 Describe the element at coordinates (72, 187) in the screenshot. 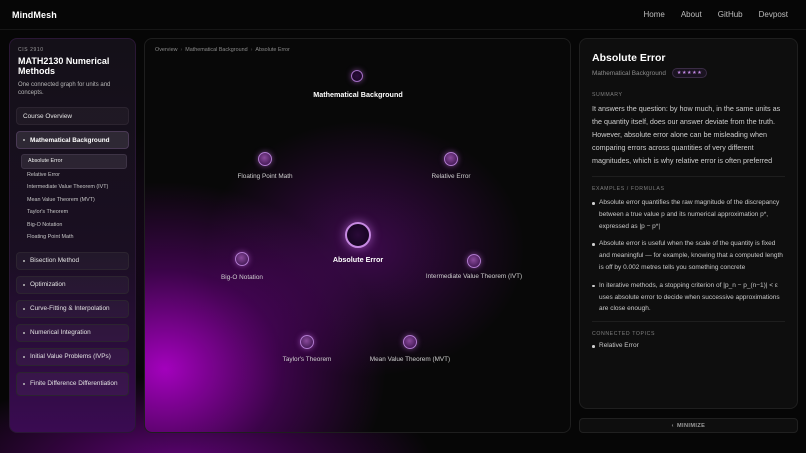

I see `subtopic-ivt: Intermediate Value Theorem (IVT)` at that location.